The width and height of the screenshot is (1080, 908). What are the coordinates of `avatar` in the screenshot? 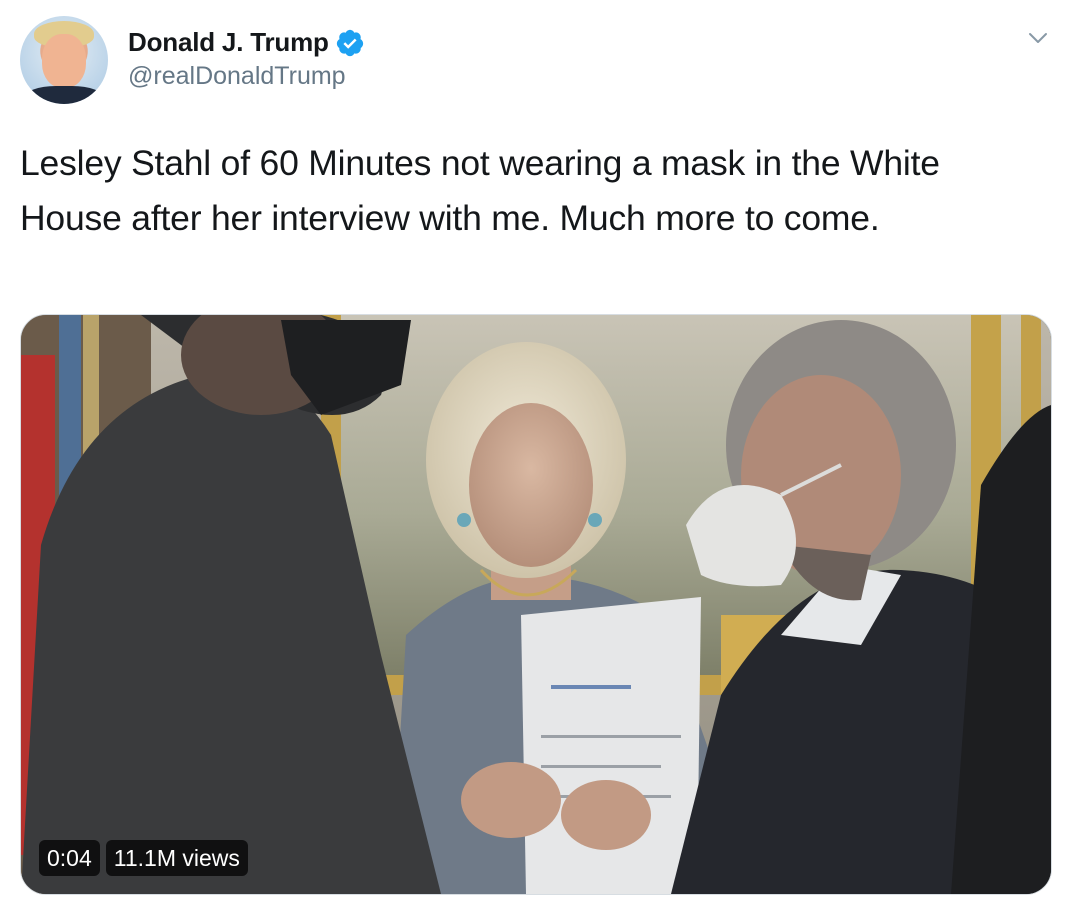 It's located at (64, 60).